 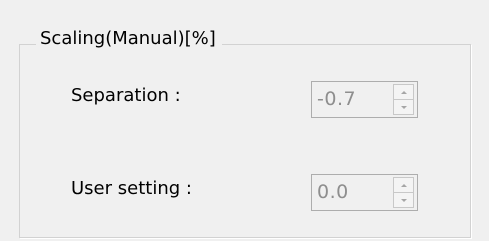 I want to click on separation-value: -0.7, so click(x=352, y=99).